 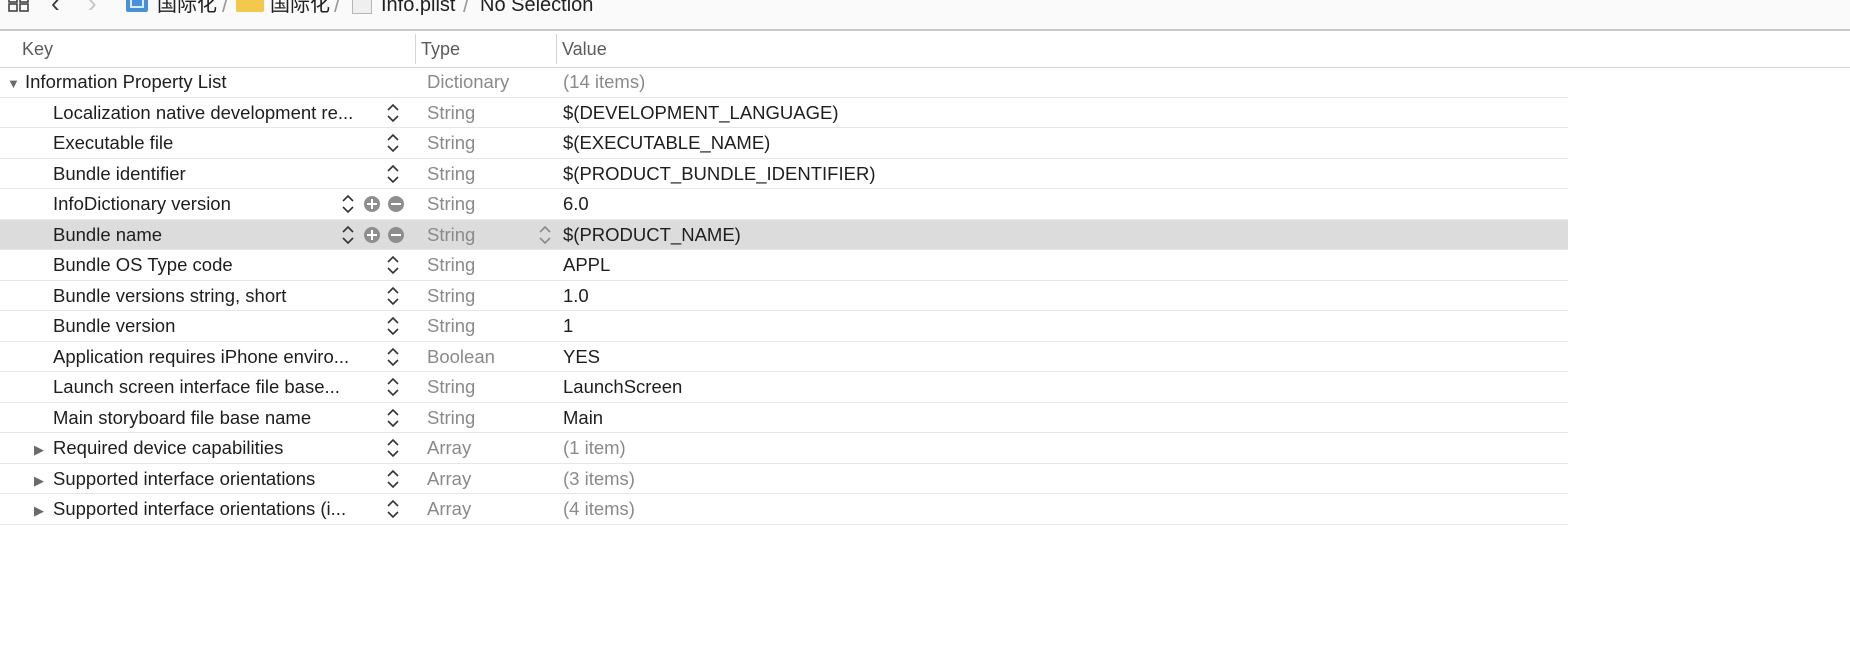 I want to click on row-key: Bundle version, so click(x=114, y=325).